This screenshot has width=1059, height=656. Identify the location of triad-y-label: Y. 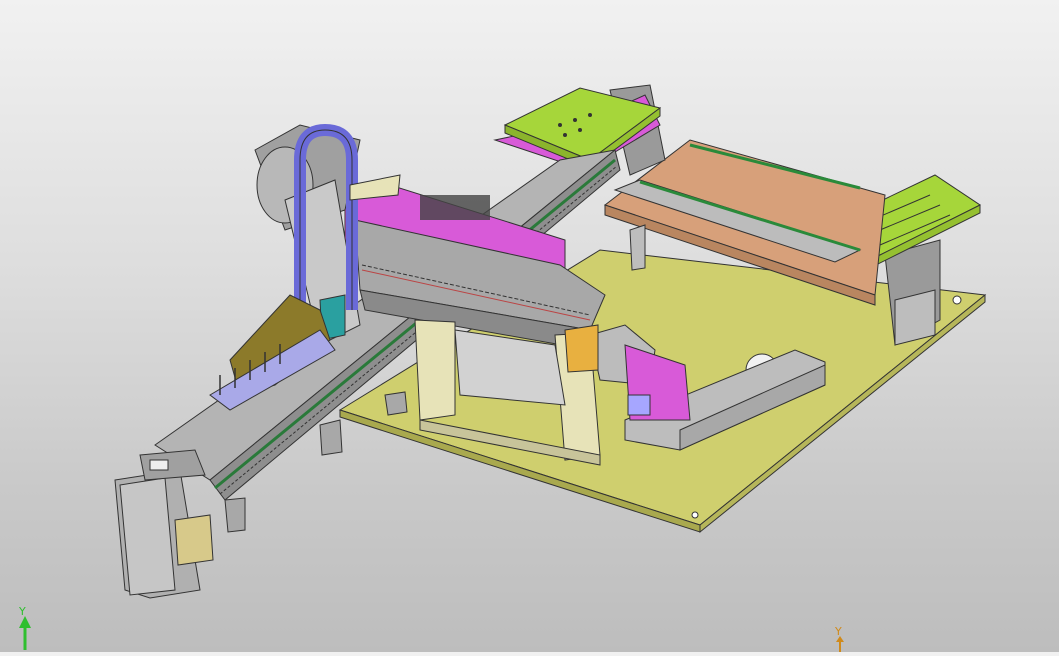
(22, 611).